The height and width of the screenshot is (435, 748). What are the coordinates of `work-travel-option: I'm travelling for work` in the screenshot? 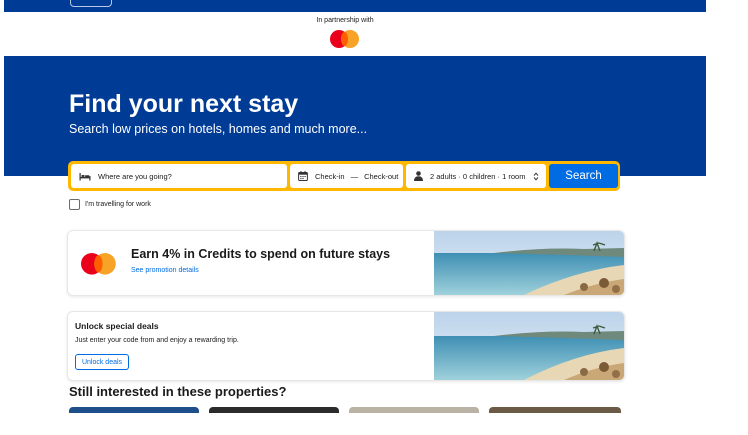 It's located at (110, 204).